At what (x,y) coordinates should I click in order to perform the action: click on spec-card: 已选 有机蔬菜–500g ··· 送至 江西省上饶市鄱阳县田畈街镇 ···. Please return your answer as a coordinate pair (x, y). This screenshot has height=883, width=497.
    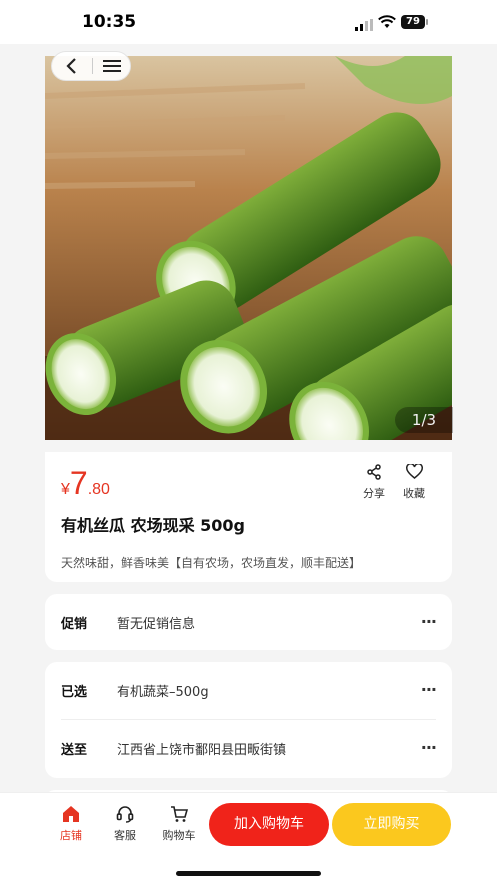
    Looking at the image, I should click on (248, 720).